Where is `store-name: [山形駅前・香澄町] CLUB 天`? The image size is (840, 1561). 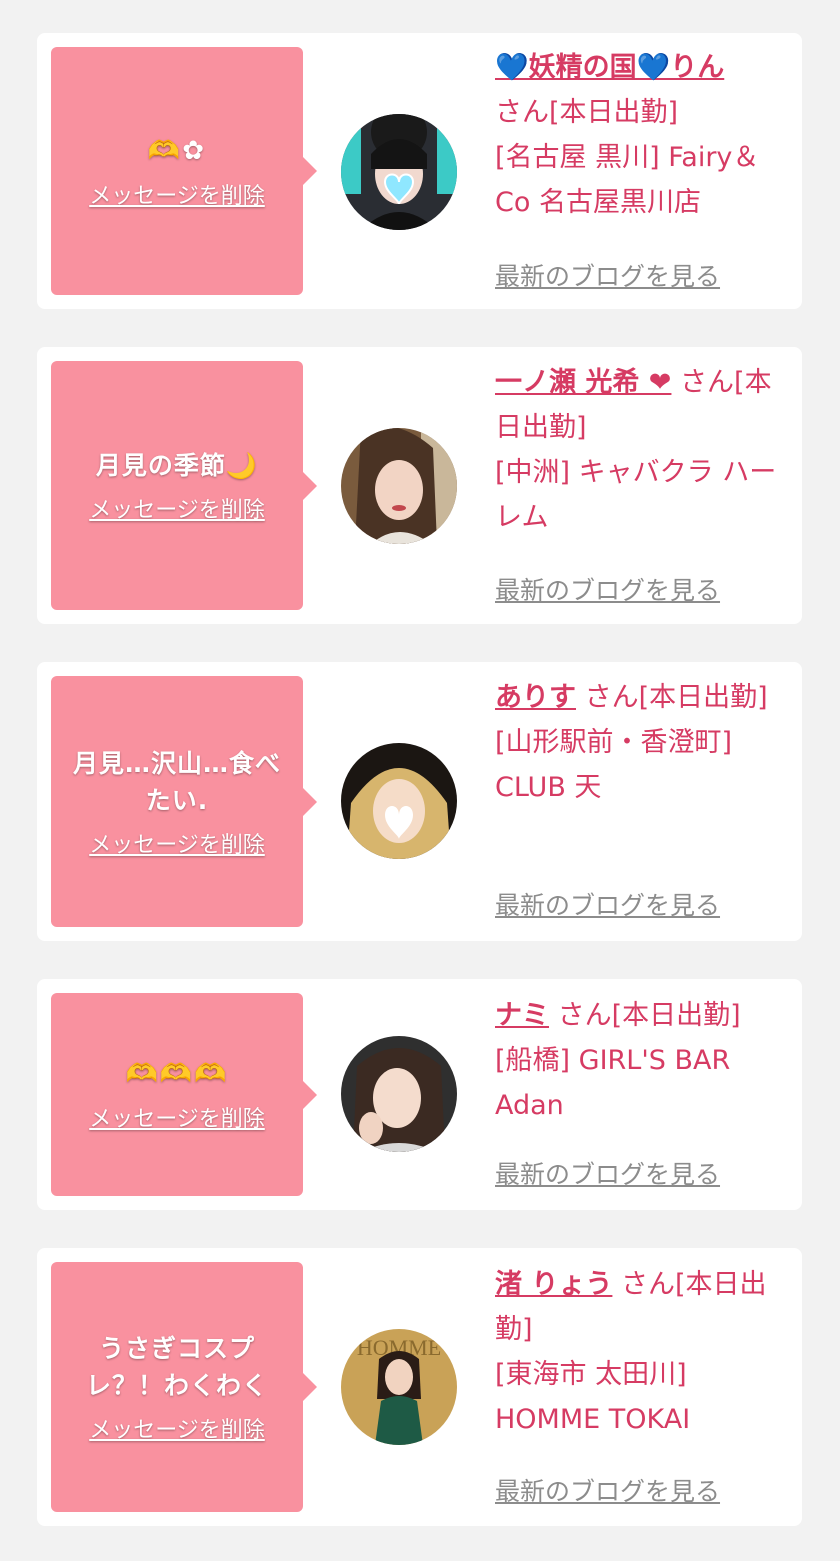
store-name: [山形駅前・香澄町] CLUB 天 is located at coordinates (614, 765).